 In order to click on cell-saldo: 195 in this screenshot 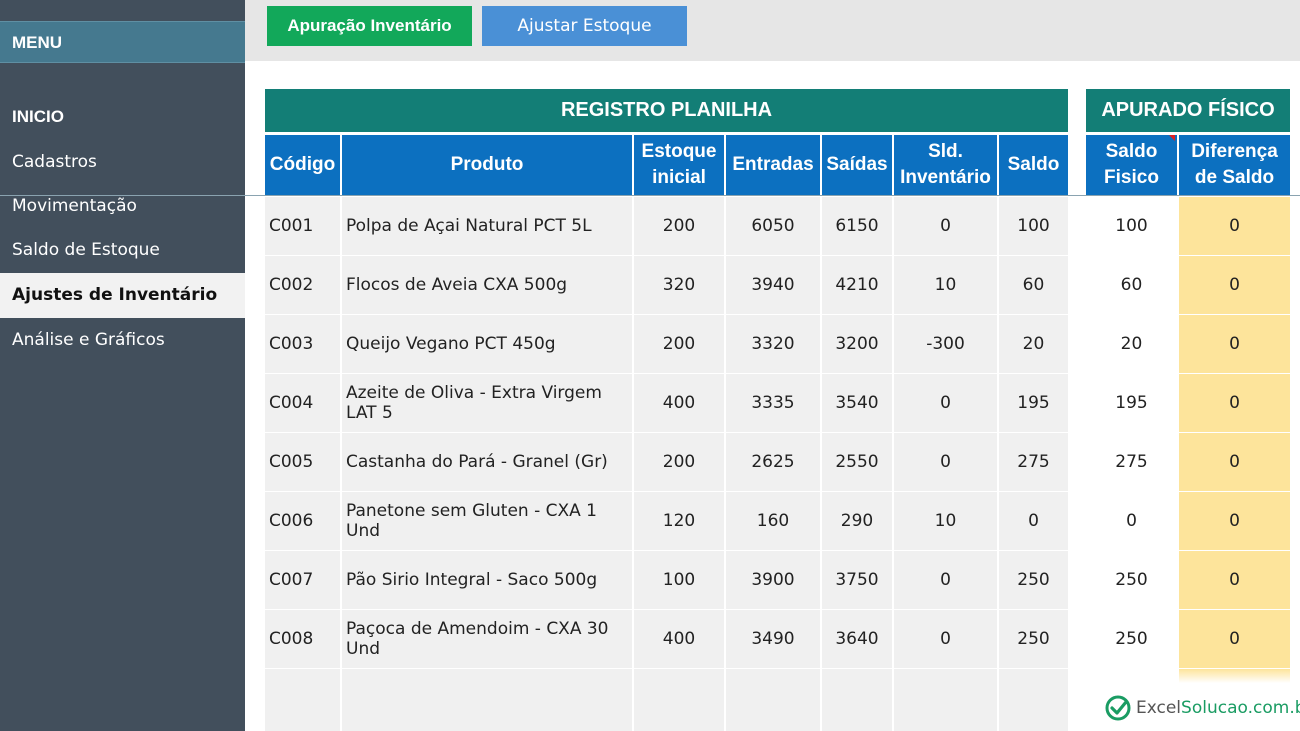, I will do `click(1033, 403)`.